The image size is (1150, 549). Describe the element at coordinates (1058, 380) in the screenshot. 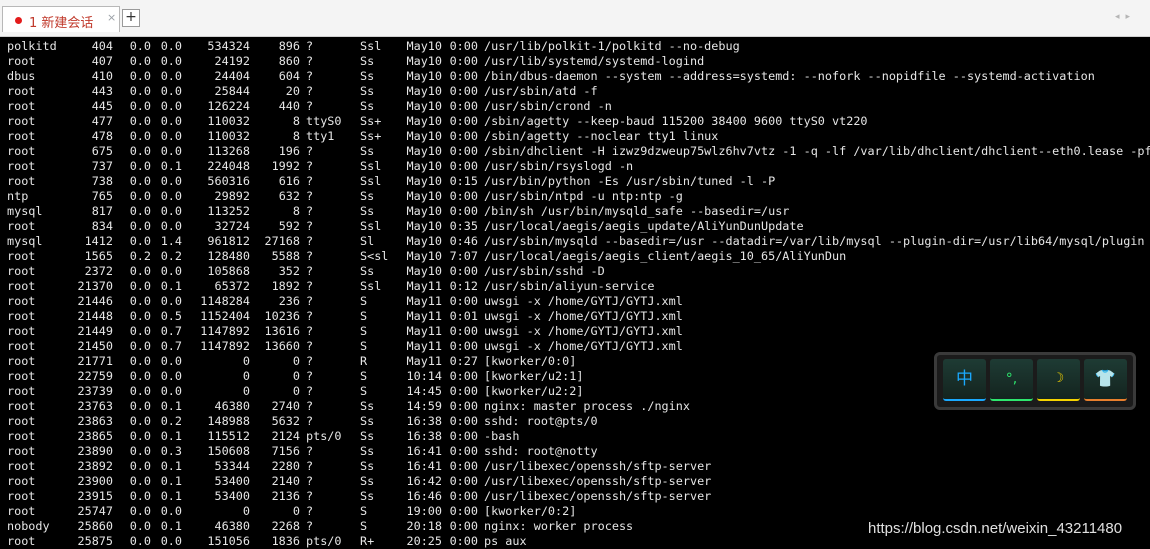

I see `moon-icon: ☽` at that location.